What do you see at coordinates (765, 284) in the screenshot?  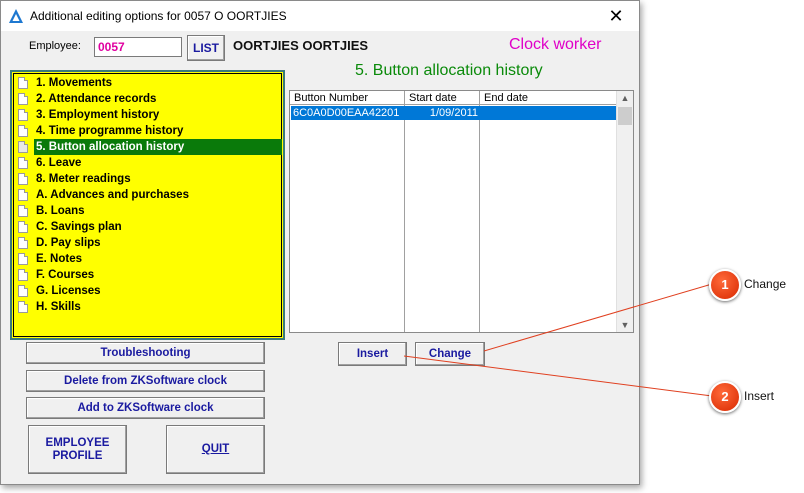 I see `callout-label-change: Change` at bounding box center [765, 284].